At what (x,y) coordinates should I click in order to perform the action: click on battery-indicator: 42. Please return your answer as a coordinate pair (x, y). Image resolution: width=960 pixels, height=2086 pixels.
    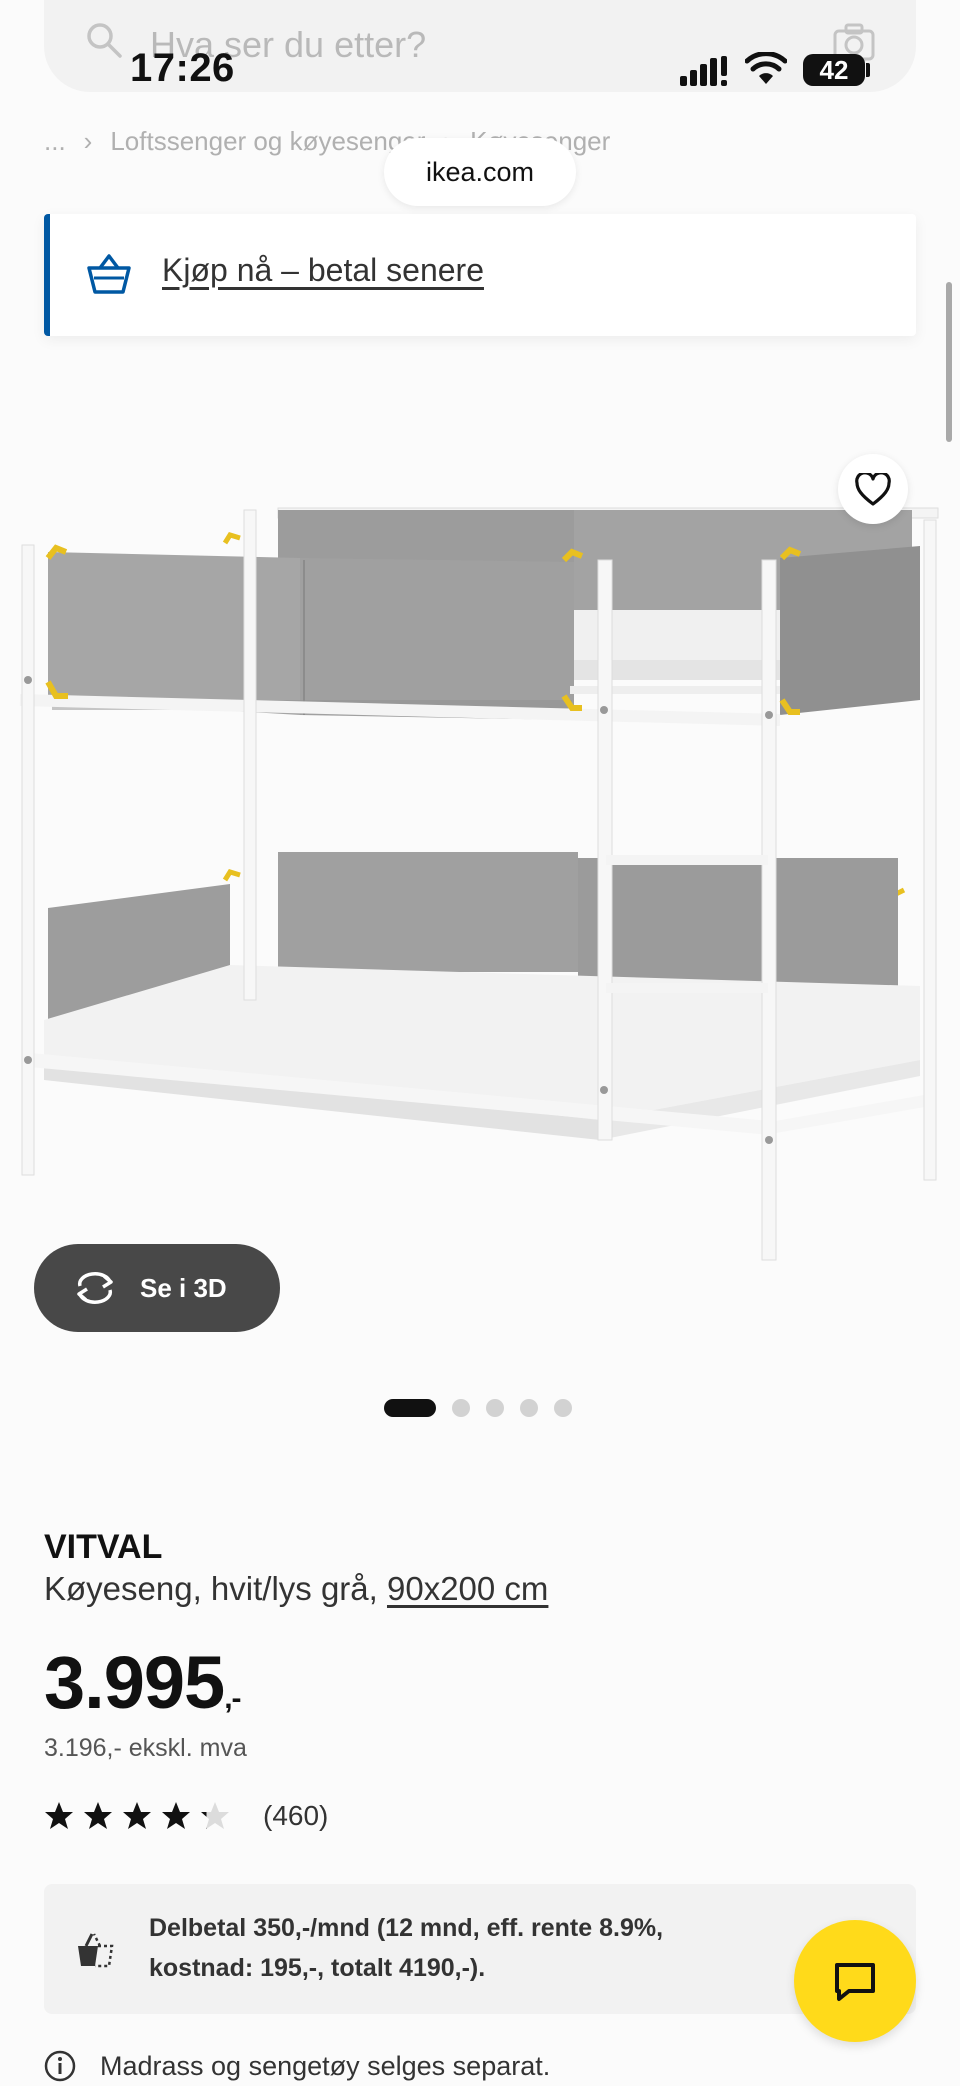
    Looking at the image, I should click on (834, 70).